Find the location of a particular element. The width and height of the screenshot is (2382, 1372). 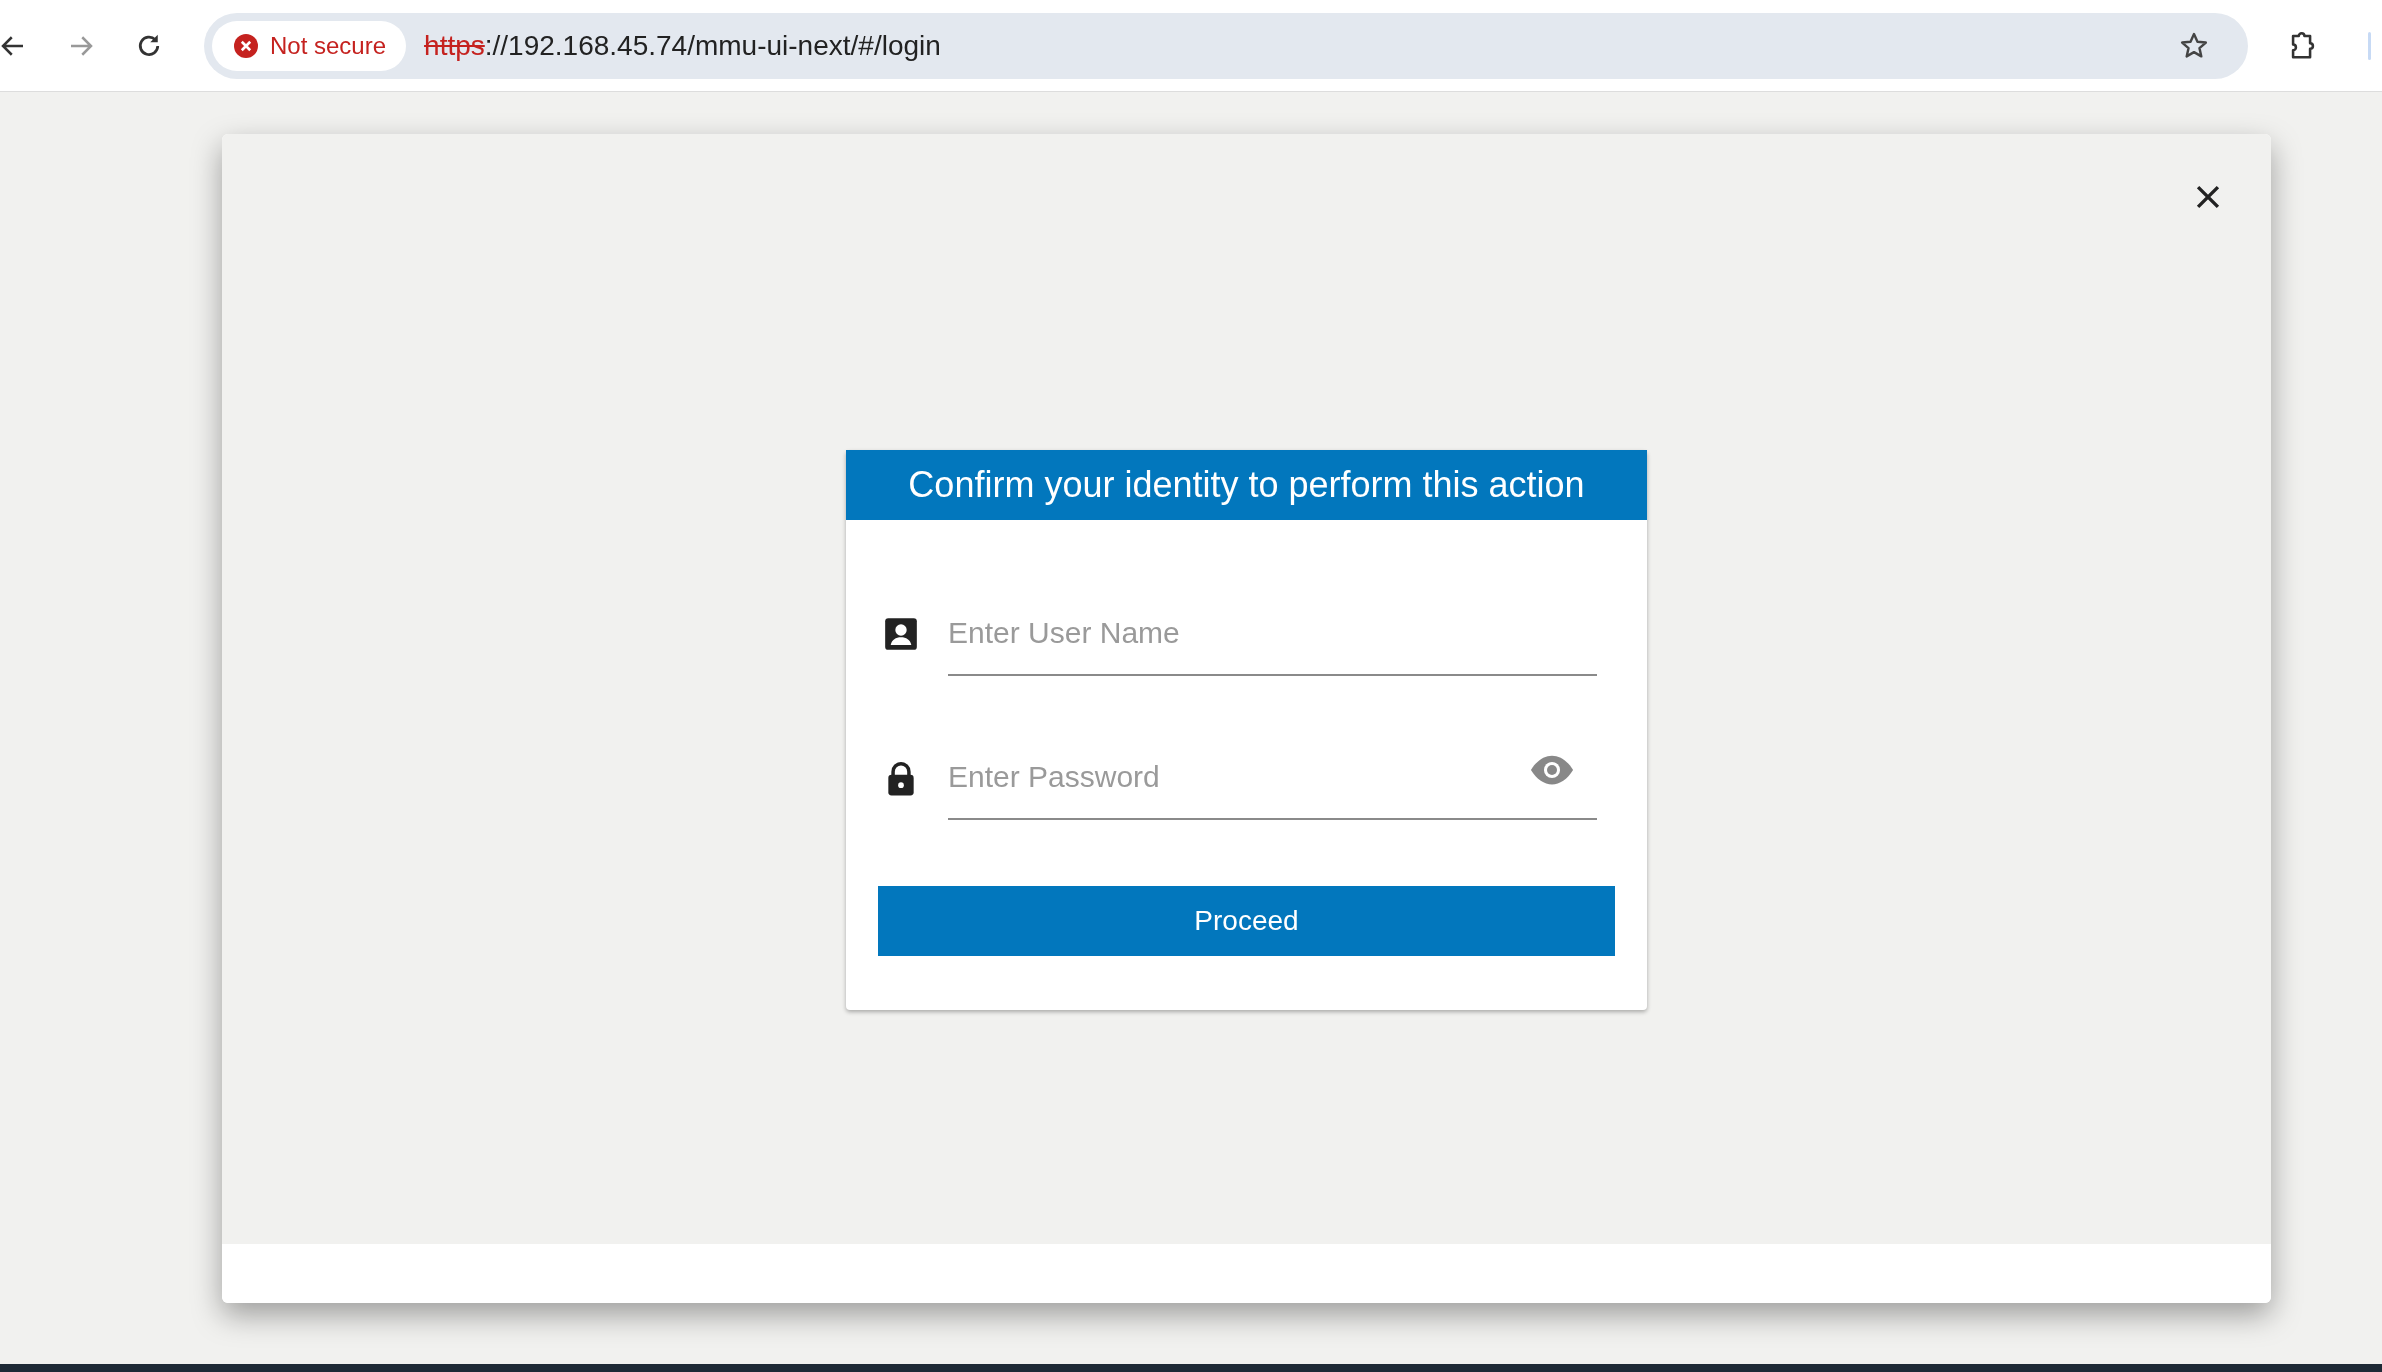

error-icon is located at coordinates (246, 45).